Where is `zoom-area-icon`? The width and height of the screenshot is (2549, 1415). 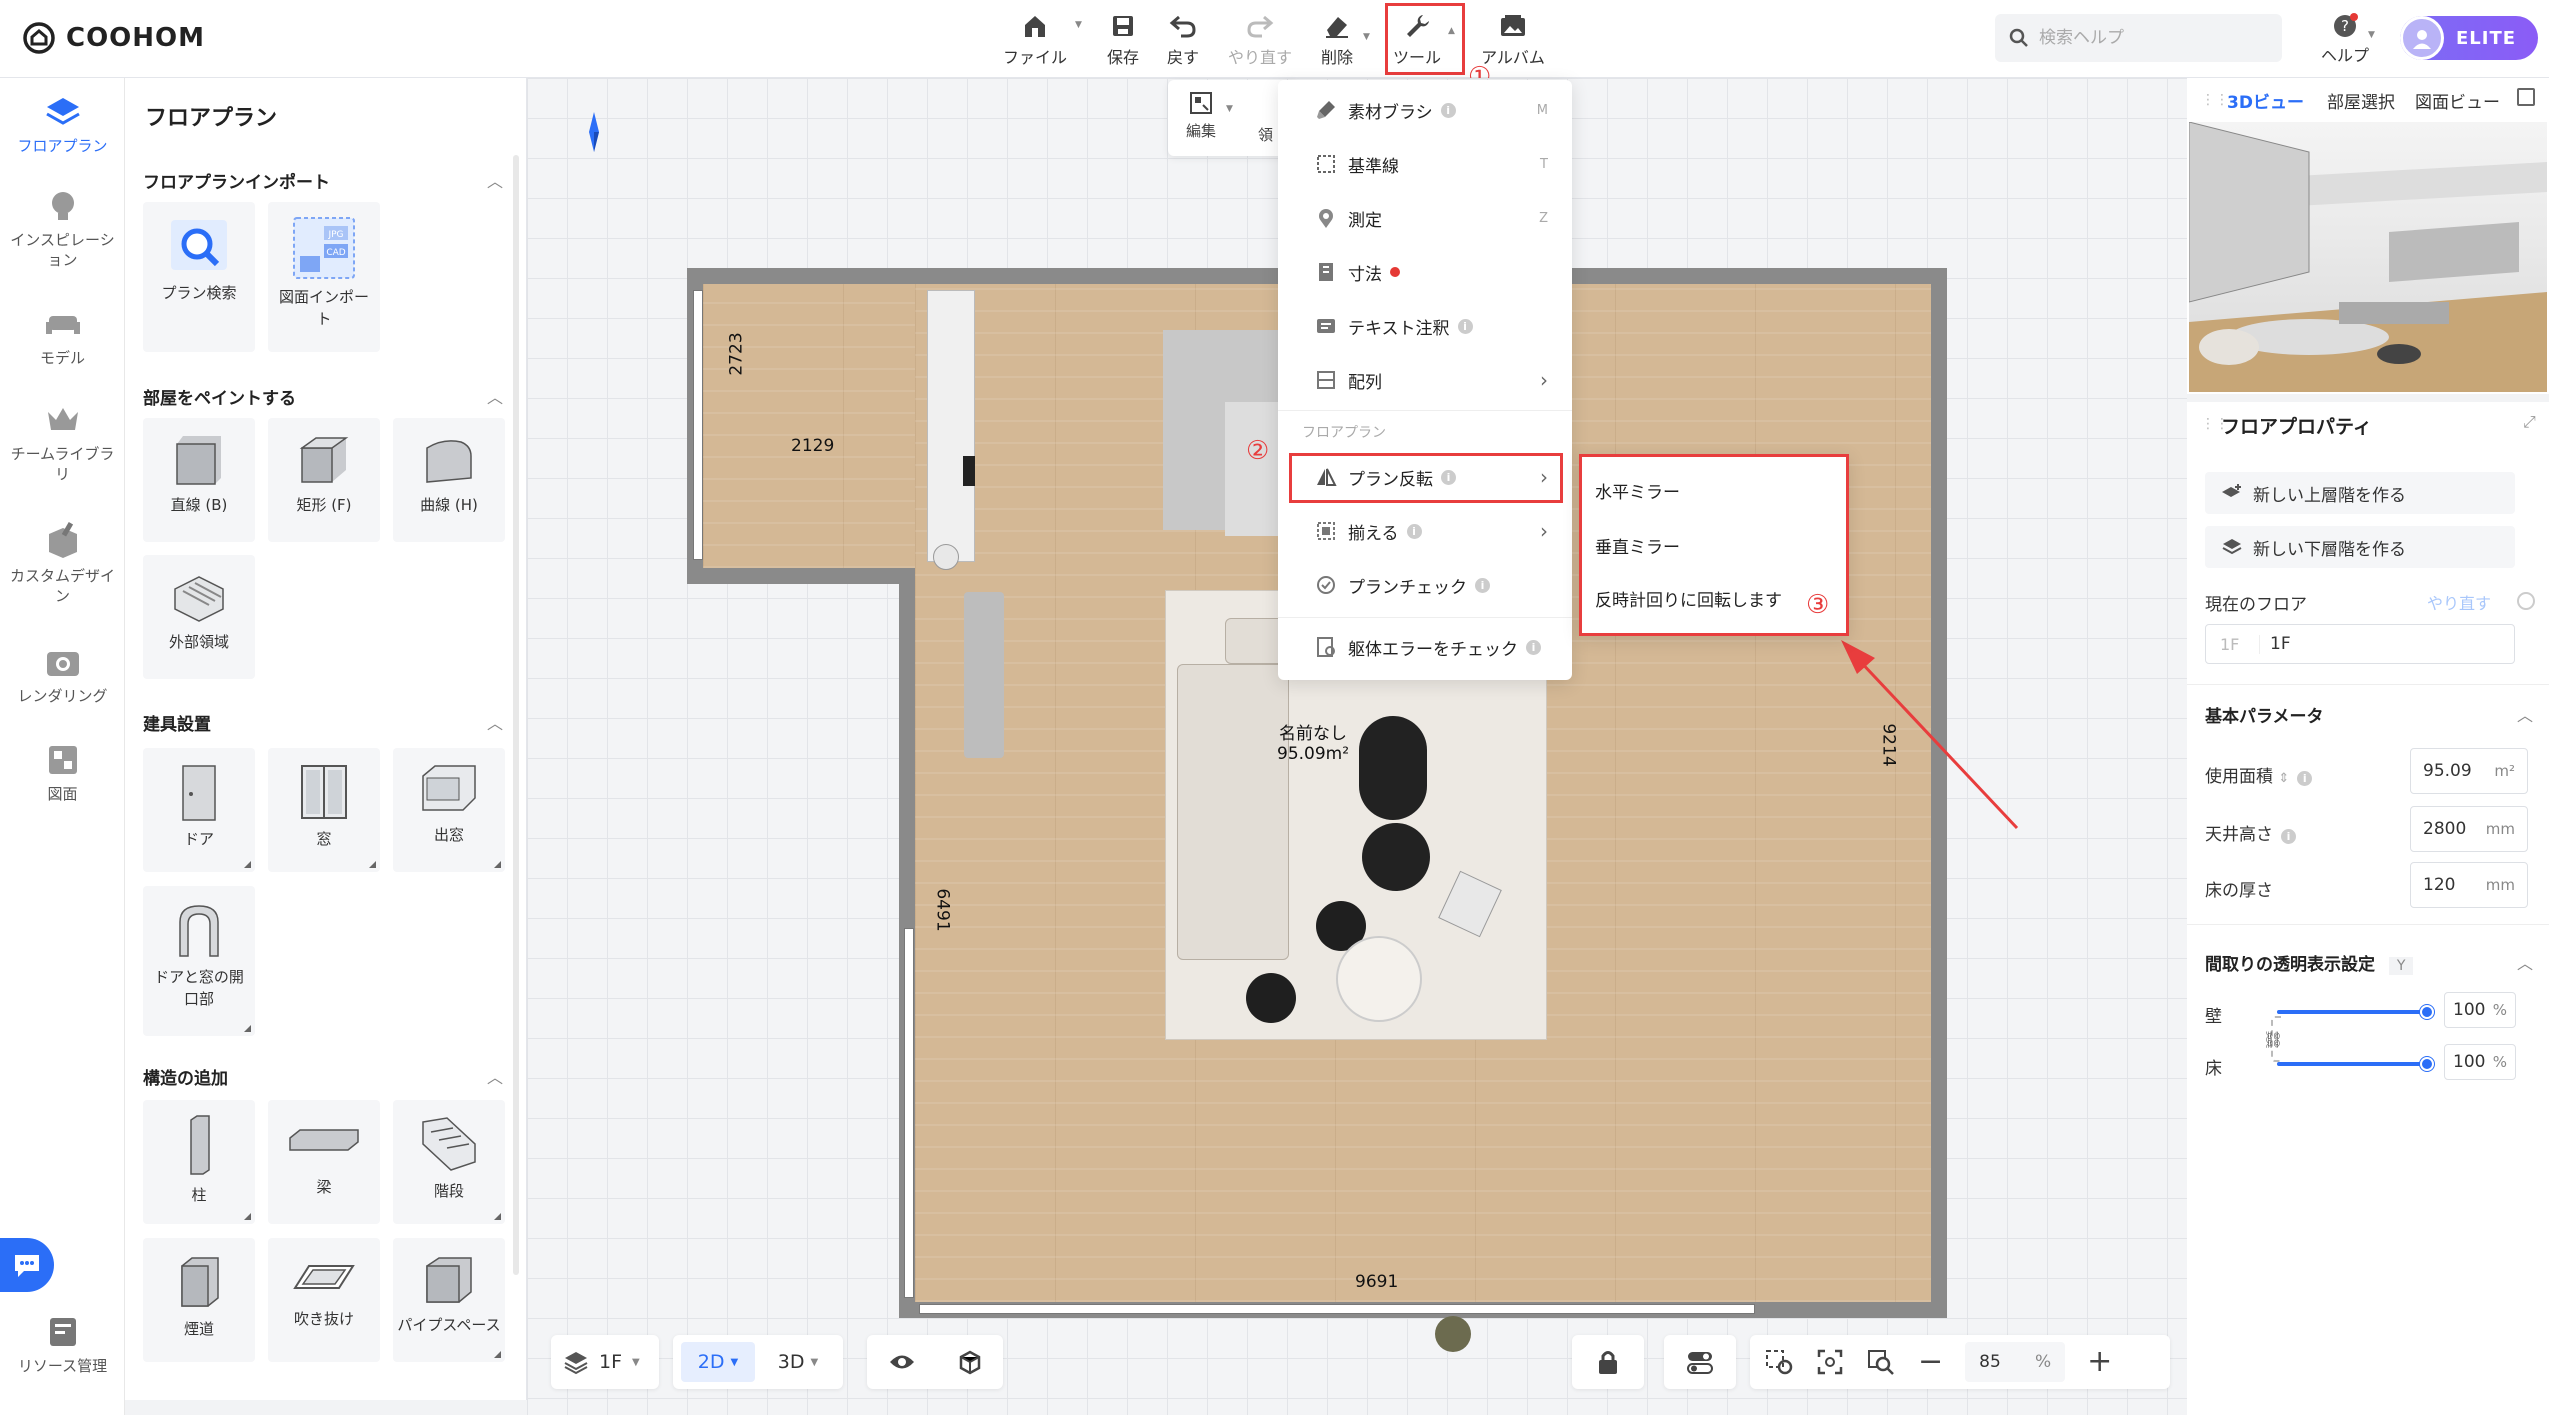
zoom-area-icon is located at coordinates (1881, 1362).